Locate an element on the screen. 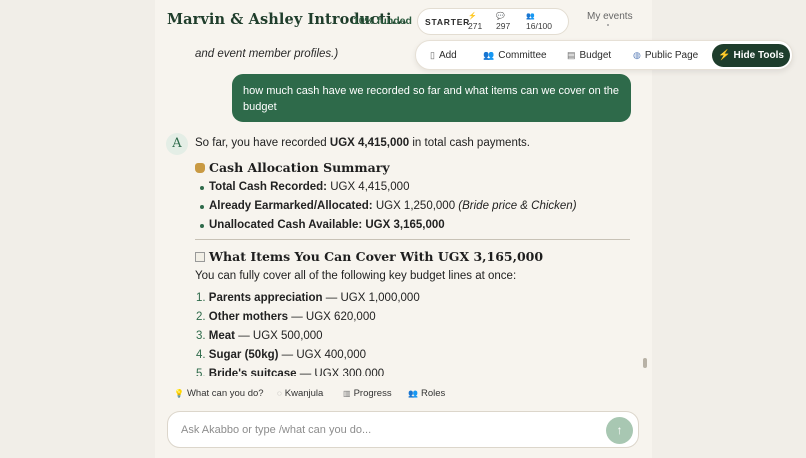 Image resolution: width=806 pixels, height=458 pixels. arrow-up-icon: ↑ is located at coordinates (619, 430).